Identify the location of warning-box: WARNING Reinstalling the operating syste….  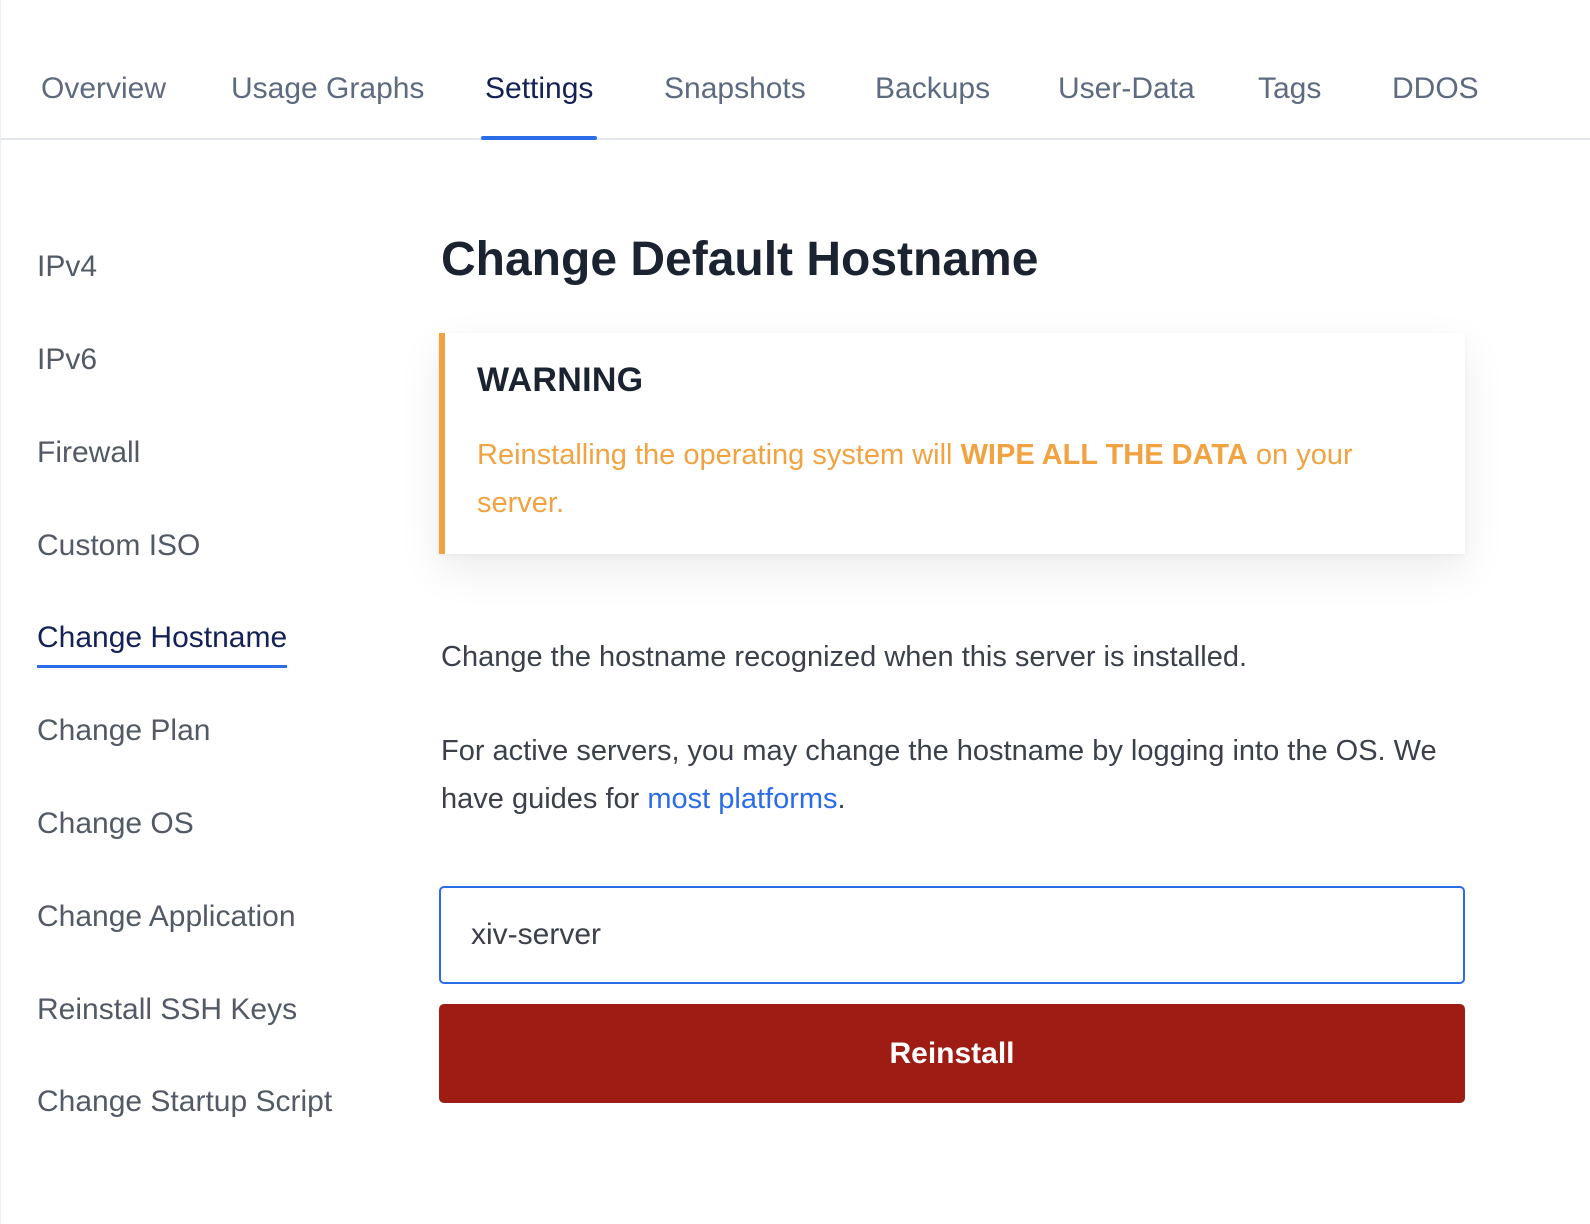
(952, 443).